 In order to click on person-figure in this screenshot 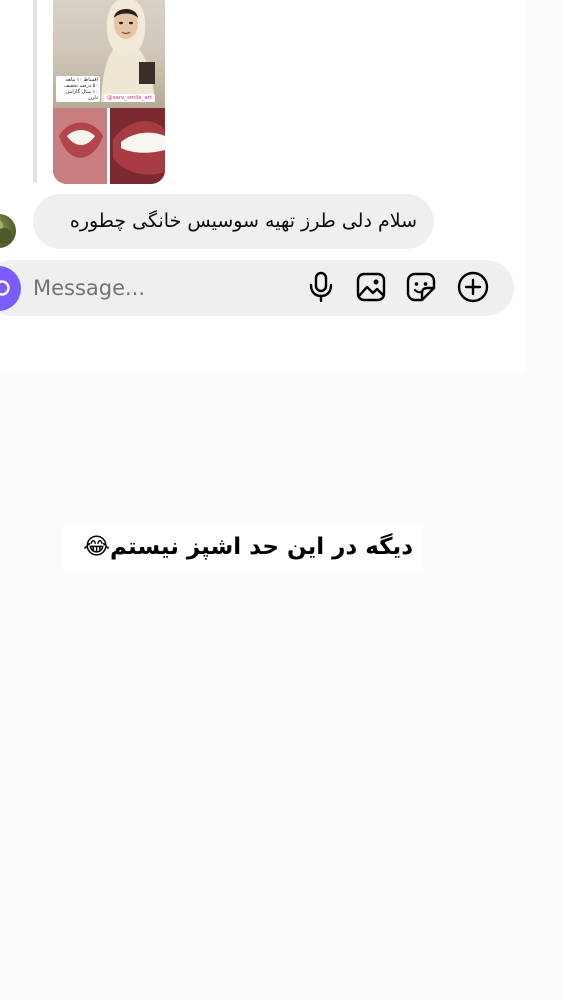, I will do `click(128, 51)`.